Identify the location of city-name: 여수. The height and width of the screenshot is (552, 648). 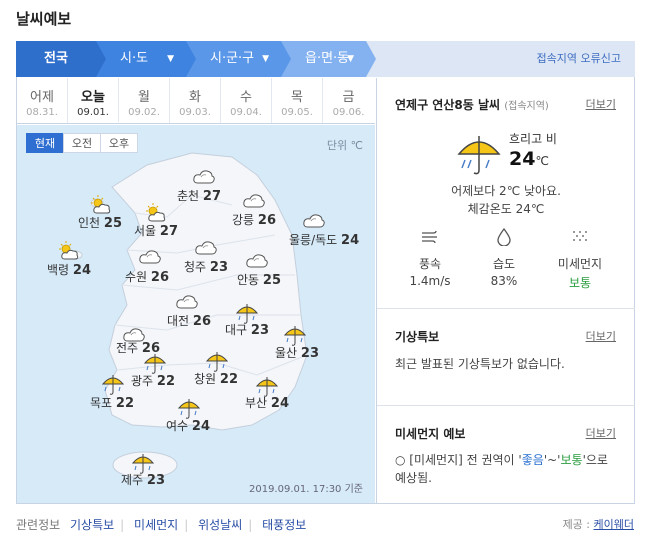
(177, 426).